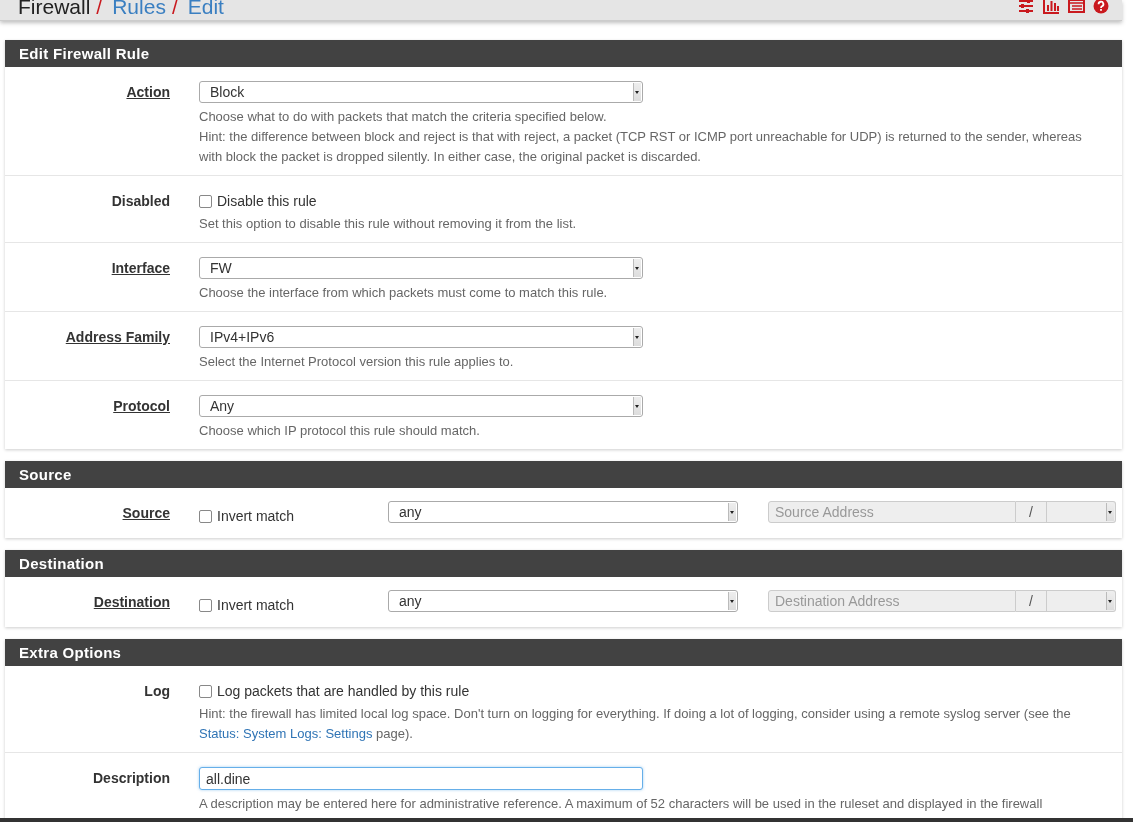 This screenshot has width=1133, height=822. I want to click on field-label-link: Source, so click(146, 513).